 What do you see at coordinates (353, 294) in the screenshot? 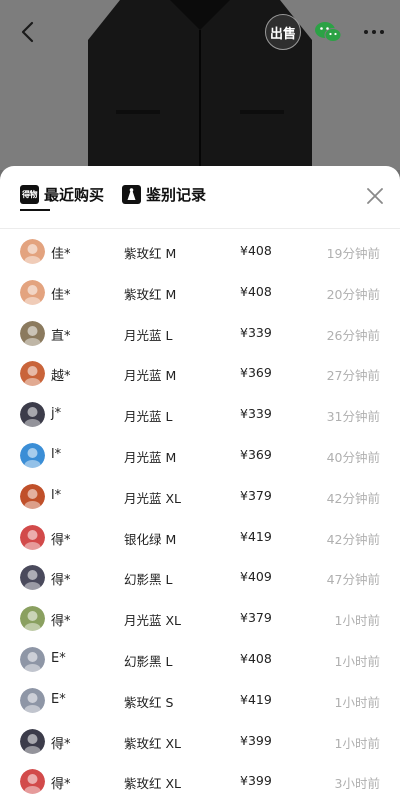
I see `purchase-time: 20分钟前` at bounding box center [353, 294].